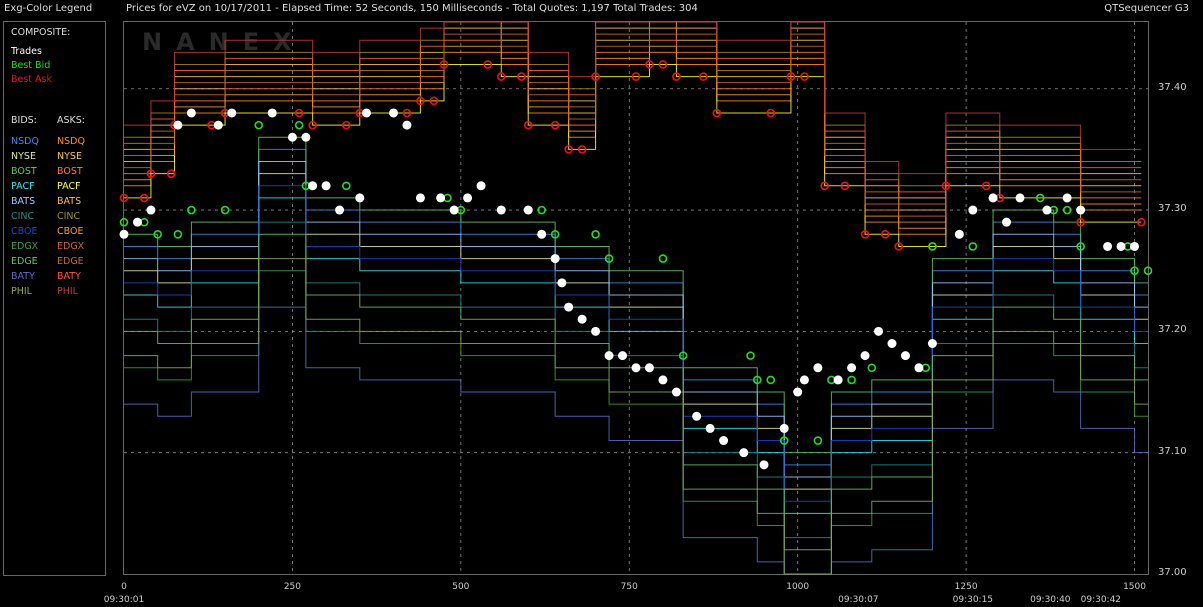  What do you see at coordinates (1172, 451) in the screenshot?
I see `y-tick-label: 37.10` at bounding box center [1172, 451].